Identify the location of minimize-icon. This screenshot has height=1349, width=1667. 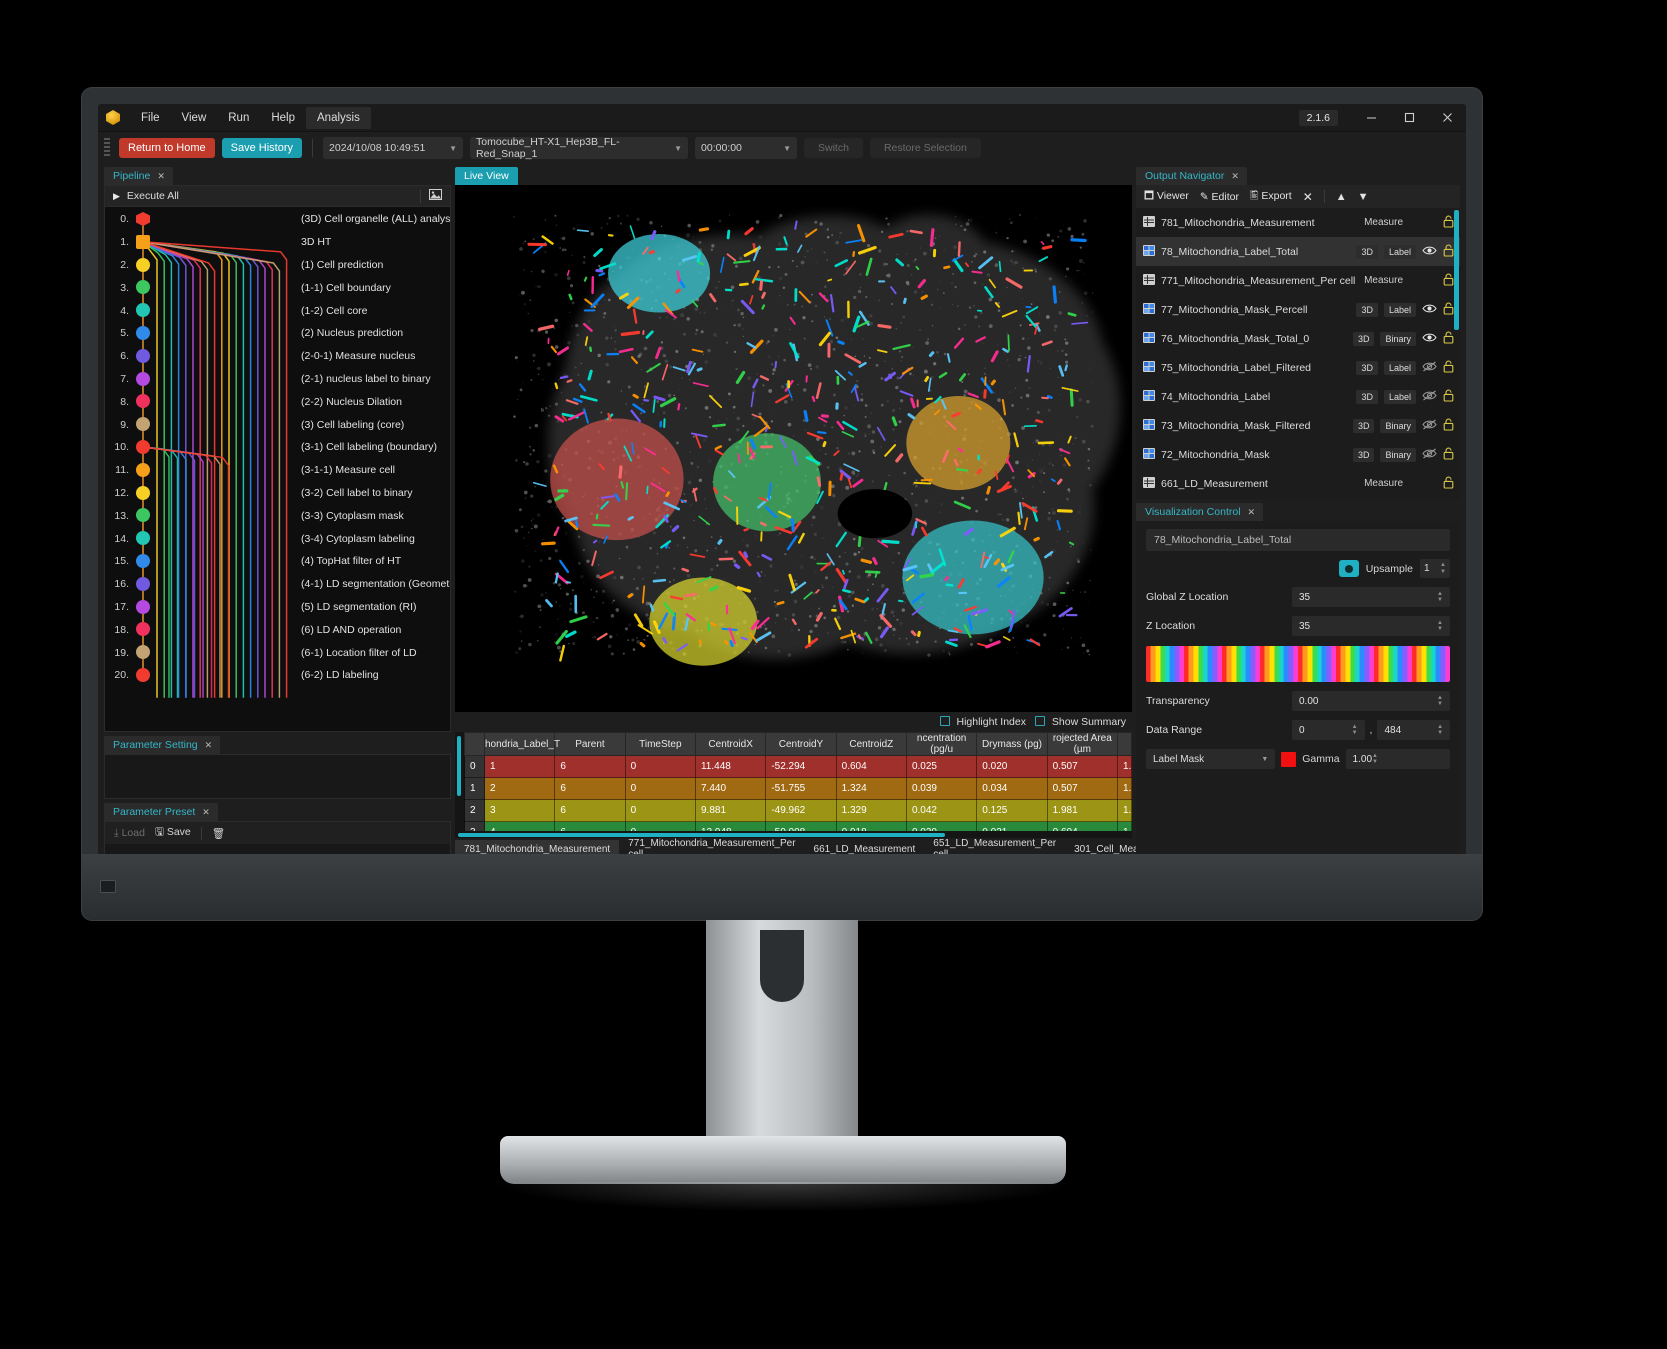
(1371, 118).